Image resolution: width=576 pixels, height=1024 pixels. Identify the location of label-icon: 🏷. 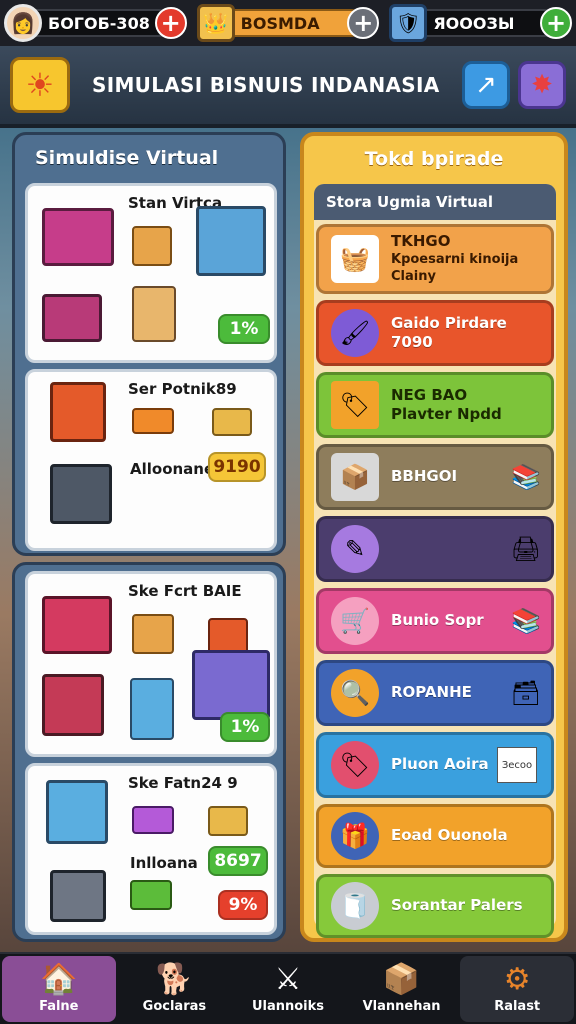
(355, 765).